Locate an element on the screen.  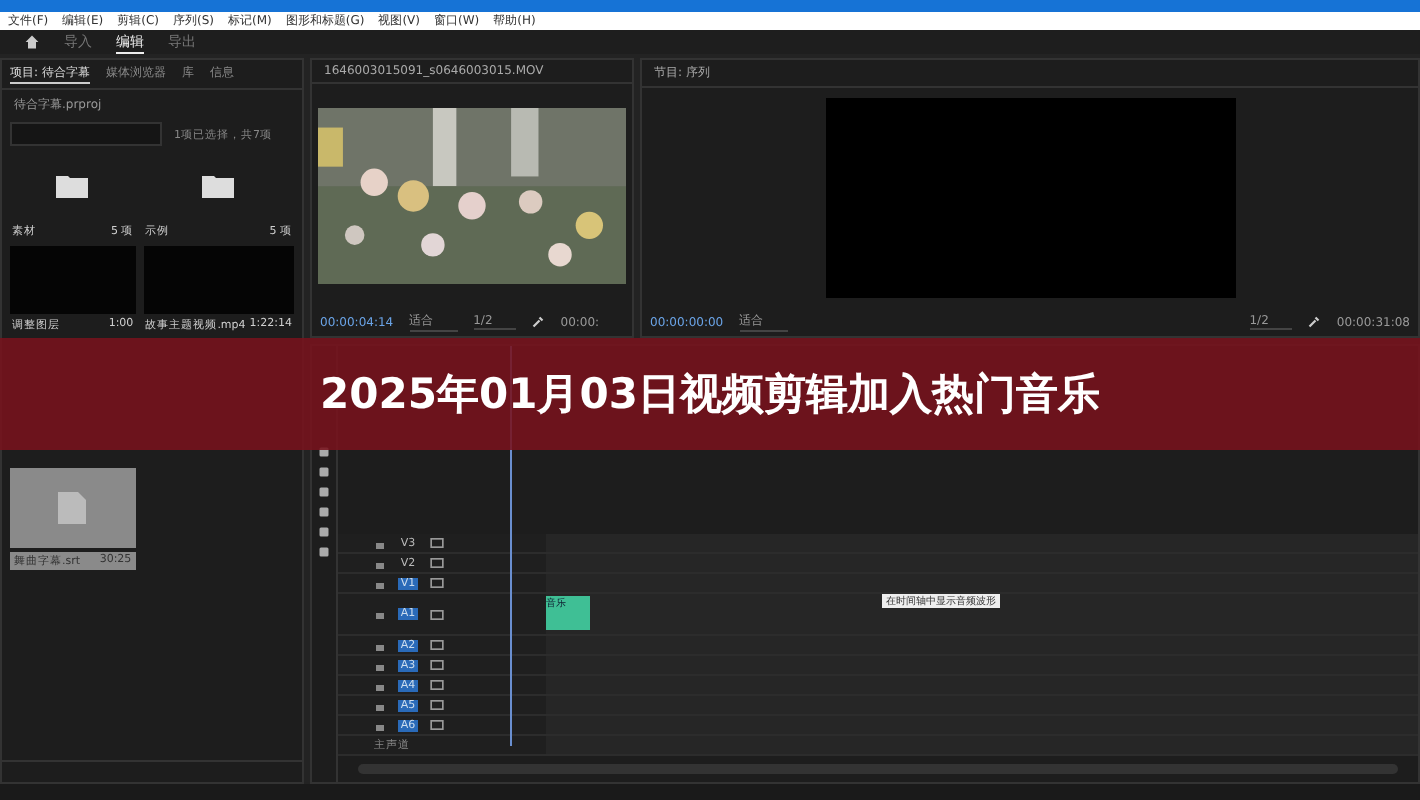
title-banner: 2025年01月03日视频剪辑加入热门音乐 is located at coordinates (710, 394).